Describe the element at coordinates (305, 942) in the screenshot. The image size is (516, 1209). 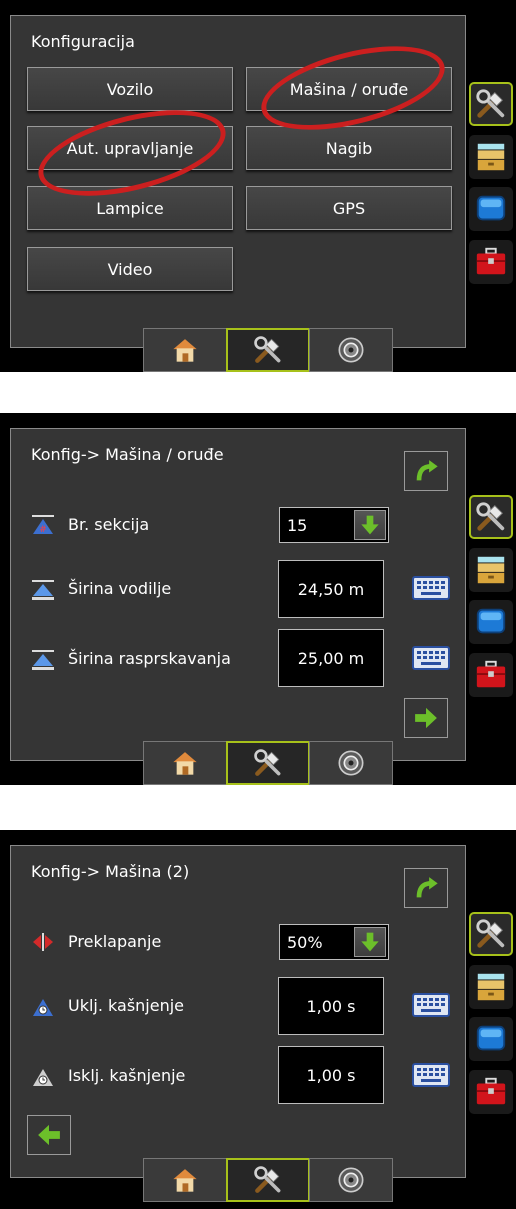
I see `overlap-value: 50%` at that location.